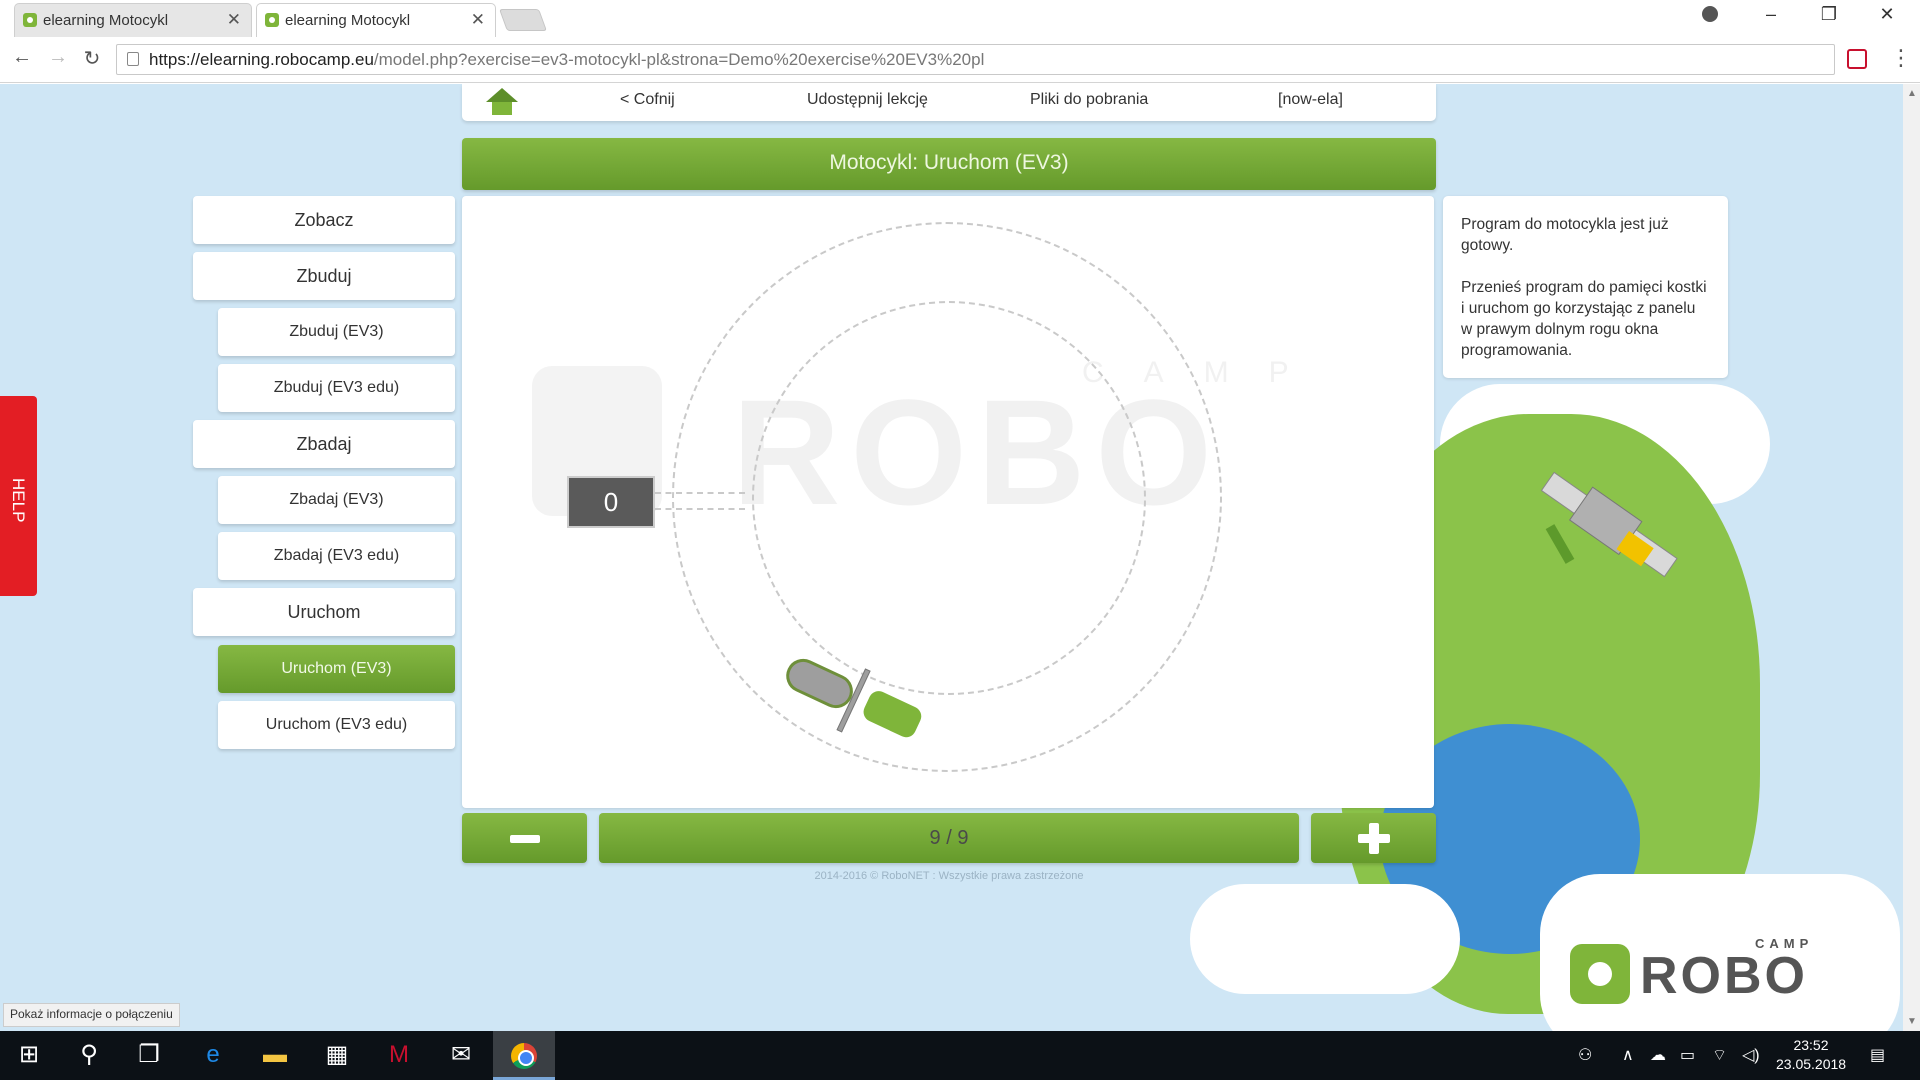 The width and height of the screenshot is (1920, 1080). I want to click on chevron-up-icon: ∧, so click(1628, 1055).